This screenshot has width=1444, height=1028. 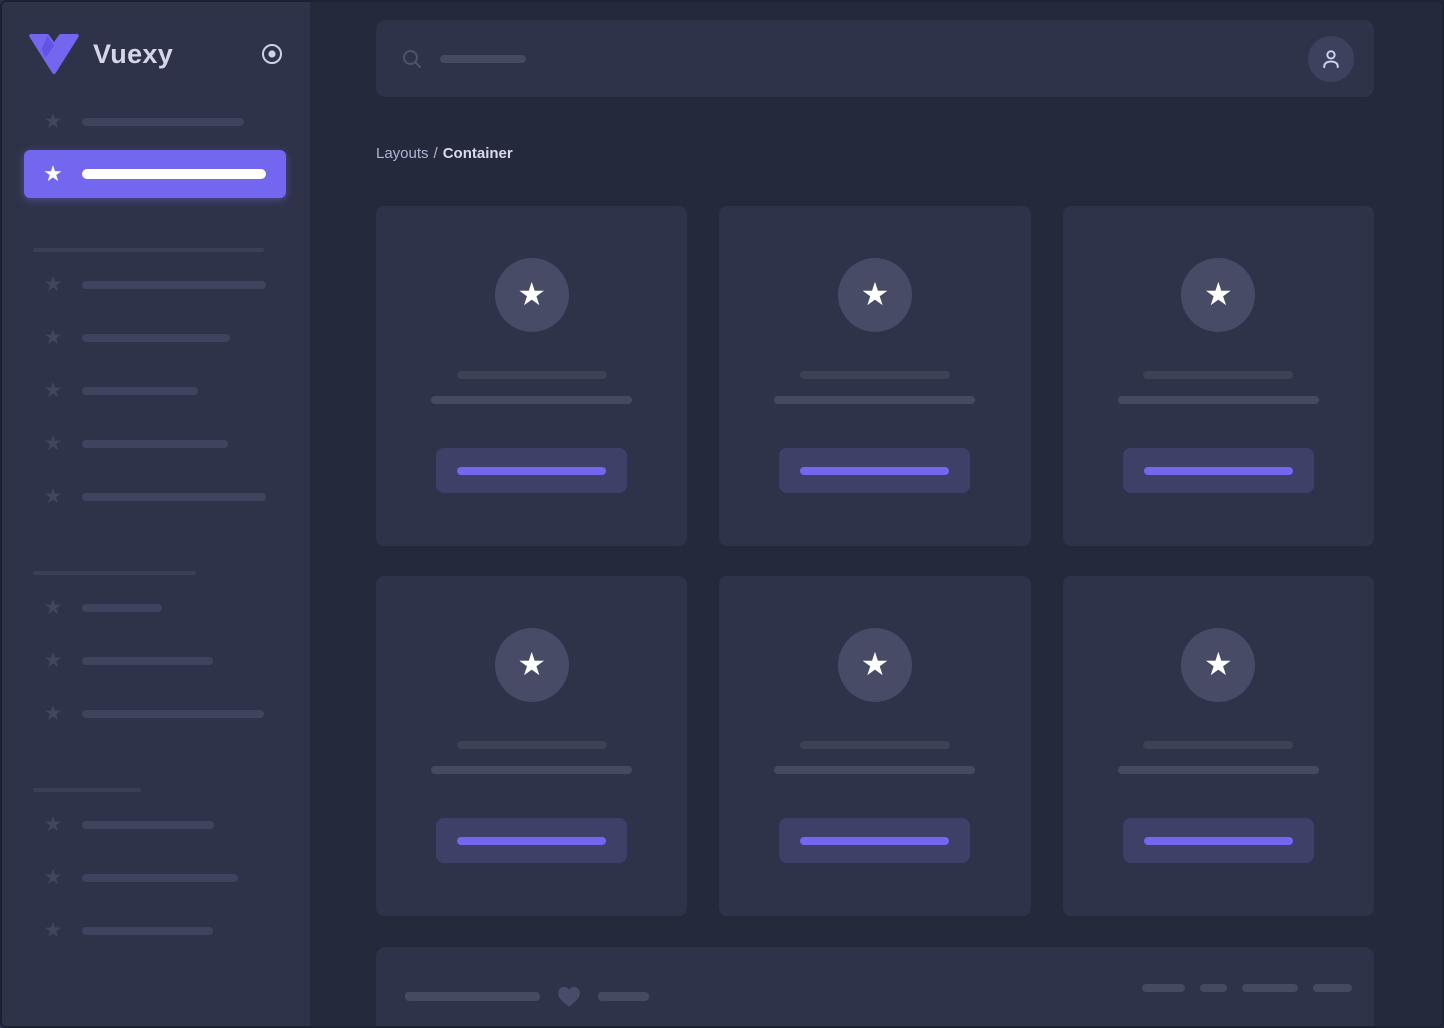 I want to click on user-avatar-button, so click(x=1331, y=58).